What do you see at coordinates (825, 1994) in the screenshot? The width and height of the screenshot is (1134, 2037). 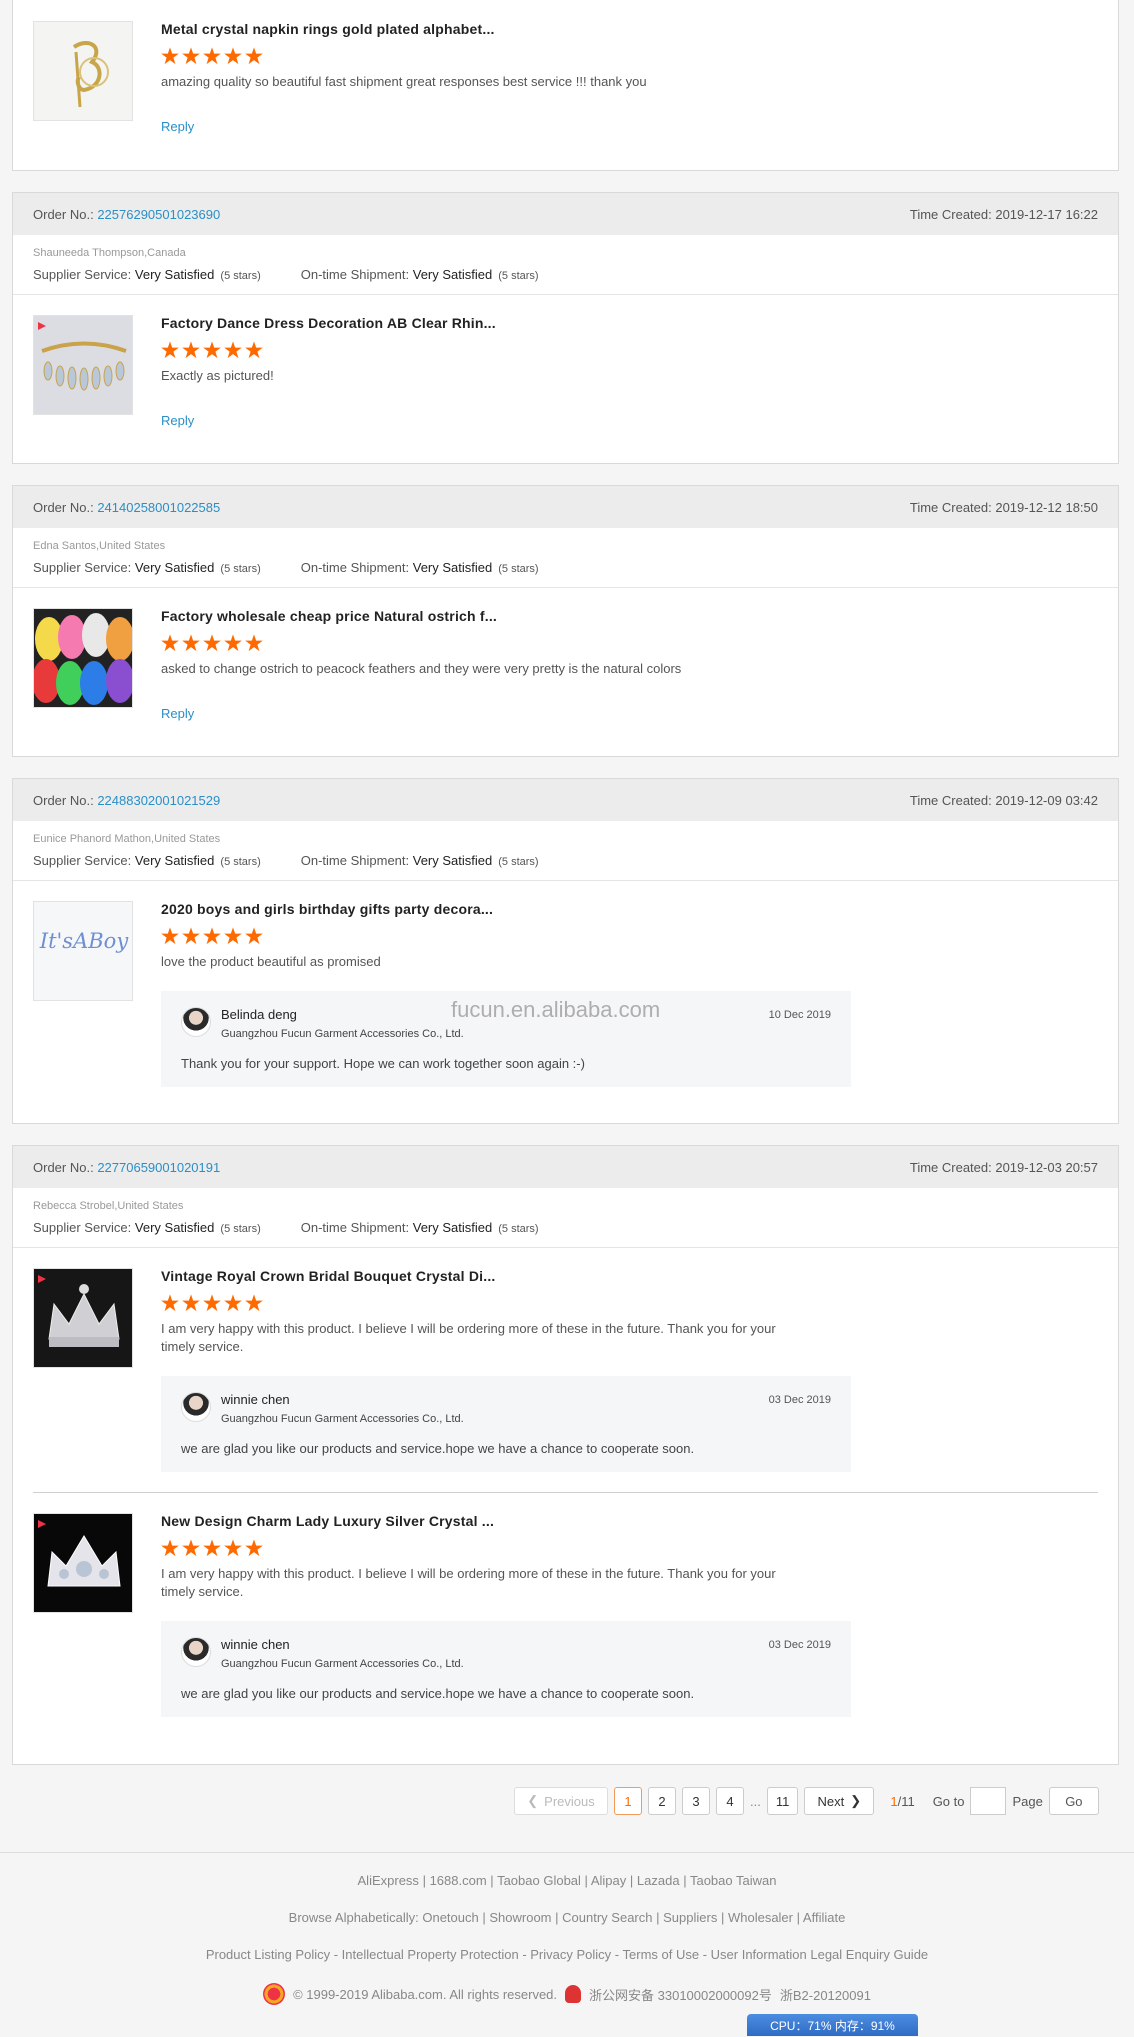 I see `icp-link-2: 浙B2-20120091` at bounding box center [825, 1994].